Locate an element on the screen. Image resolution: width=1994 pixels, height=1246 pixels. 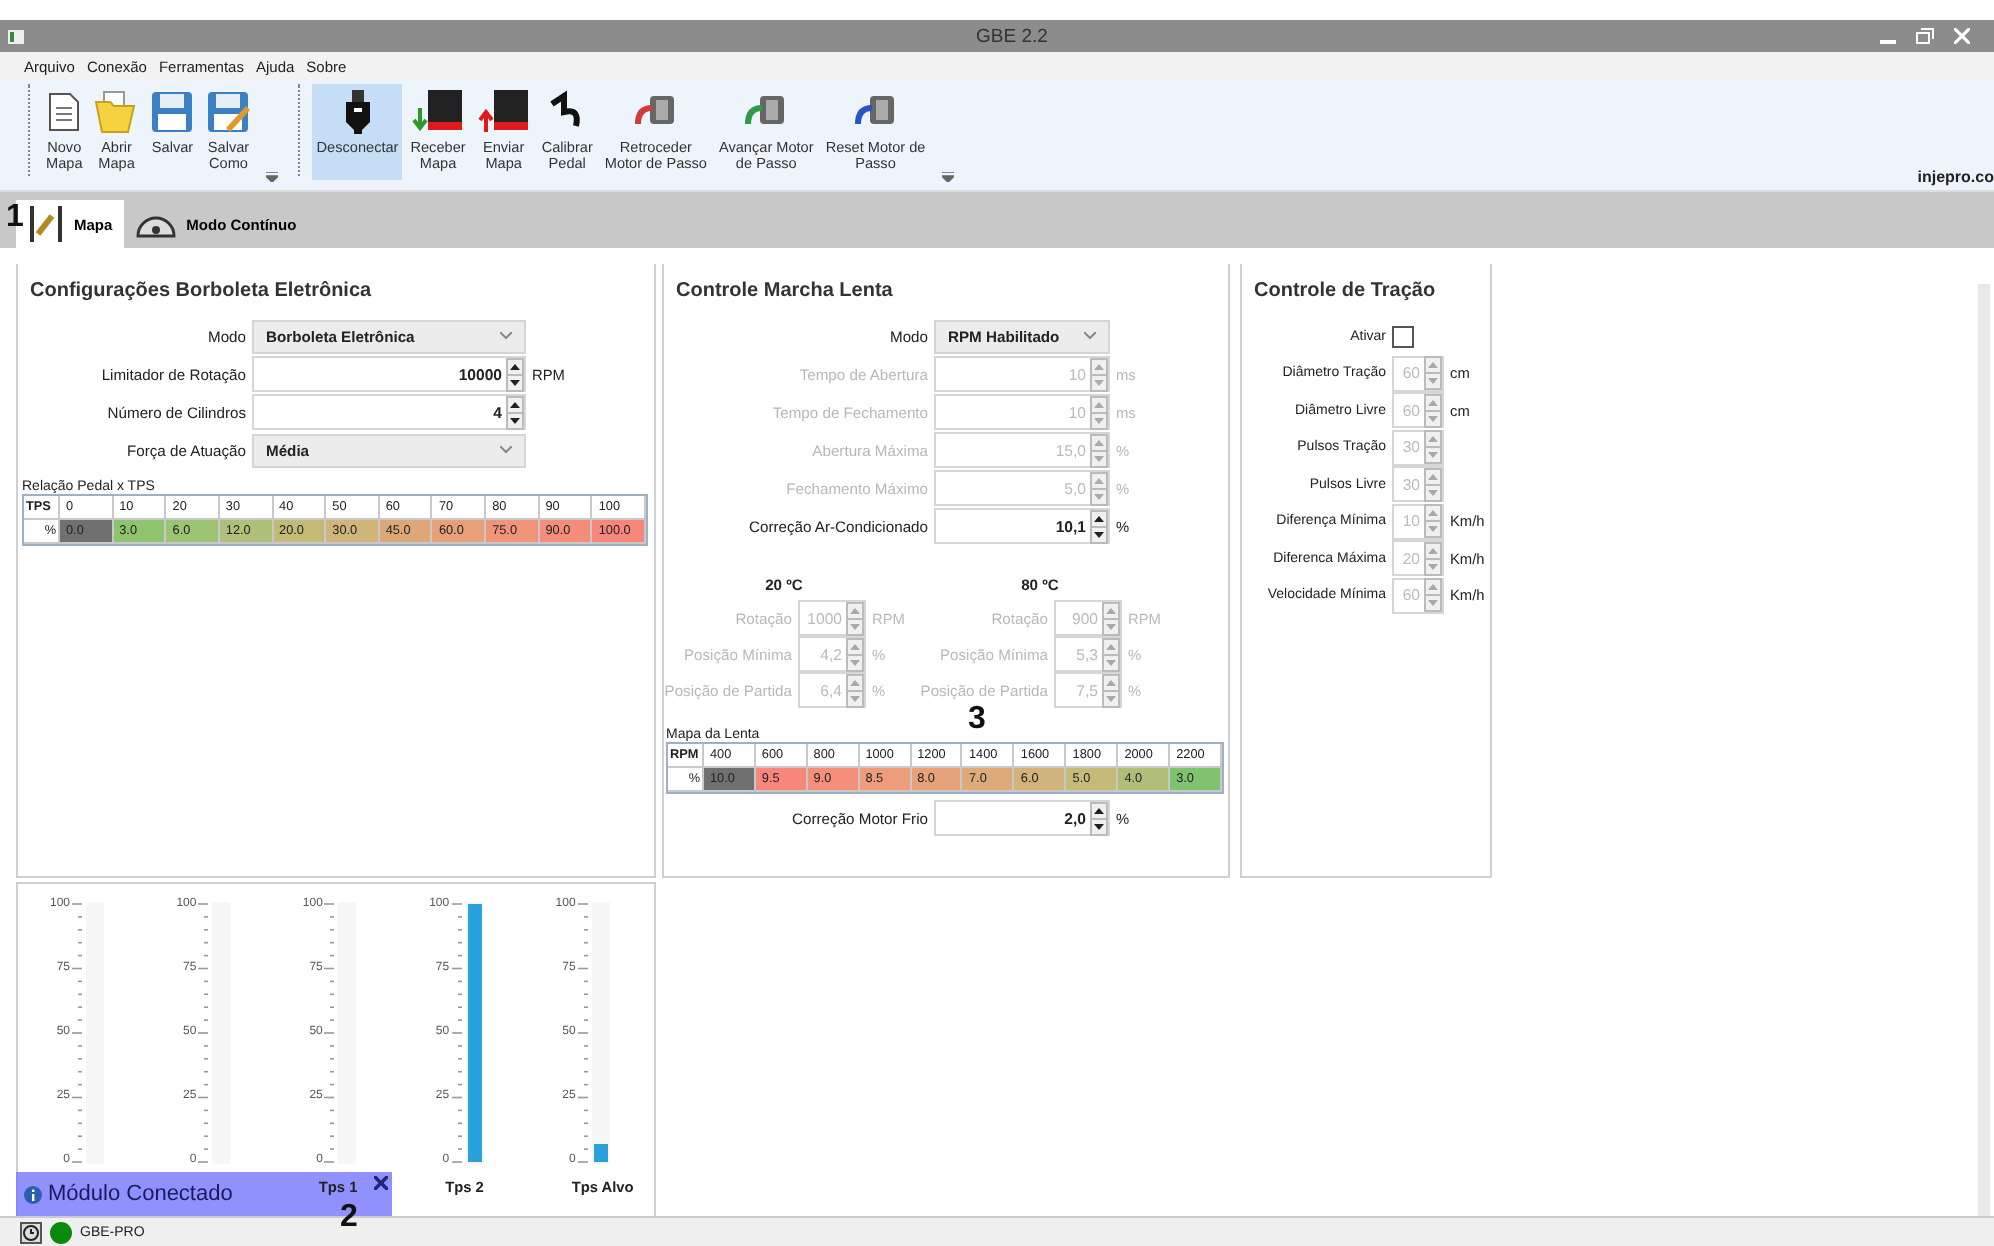
restore-icon is located at coordinates (1925, 36).